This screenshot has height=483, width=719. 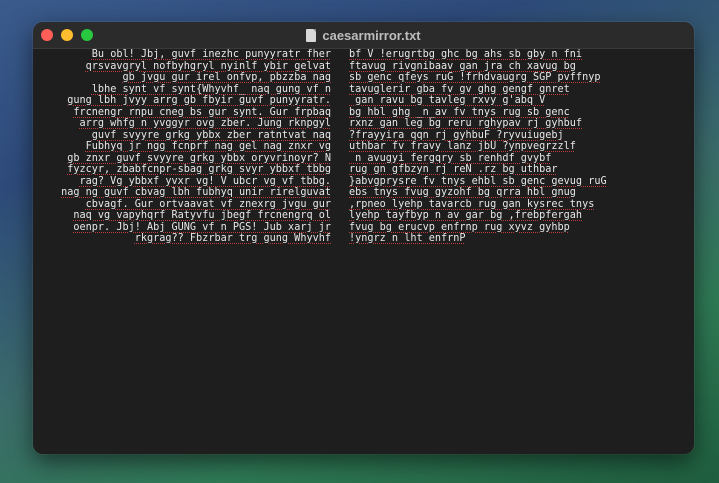 What do you see at coordinates (208, 204) in the screenshot?
I see `text-line: cbvagf. Gur ortvaavat vf znexrg jvgu gur` at bounding box center [208, 204].